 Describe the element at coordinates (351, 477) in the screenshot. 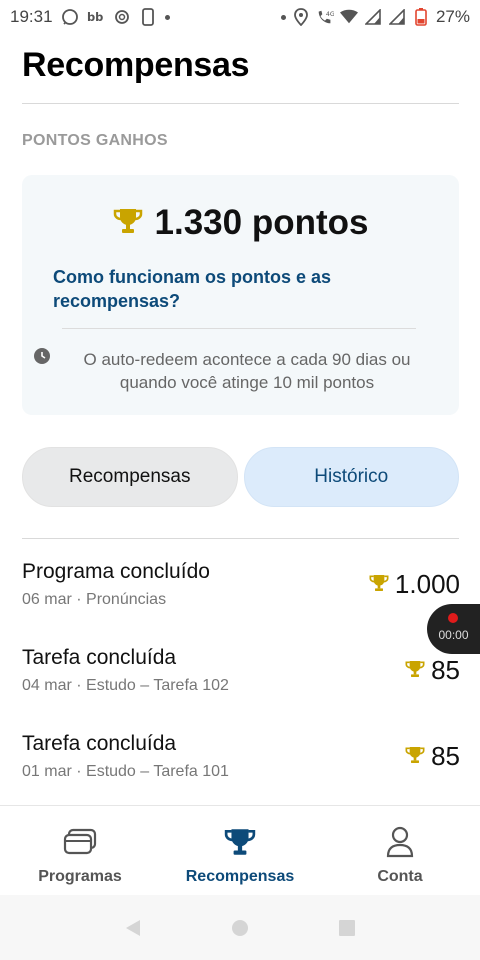

I see `tab-history: Histórico` at that location.